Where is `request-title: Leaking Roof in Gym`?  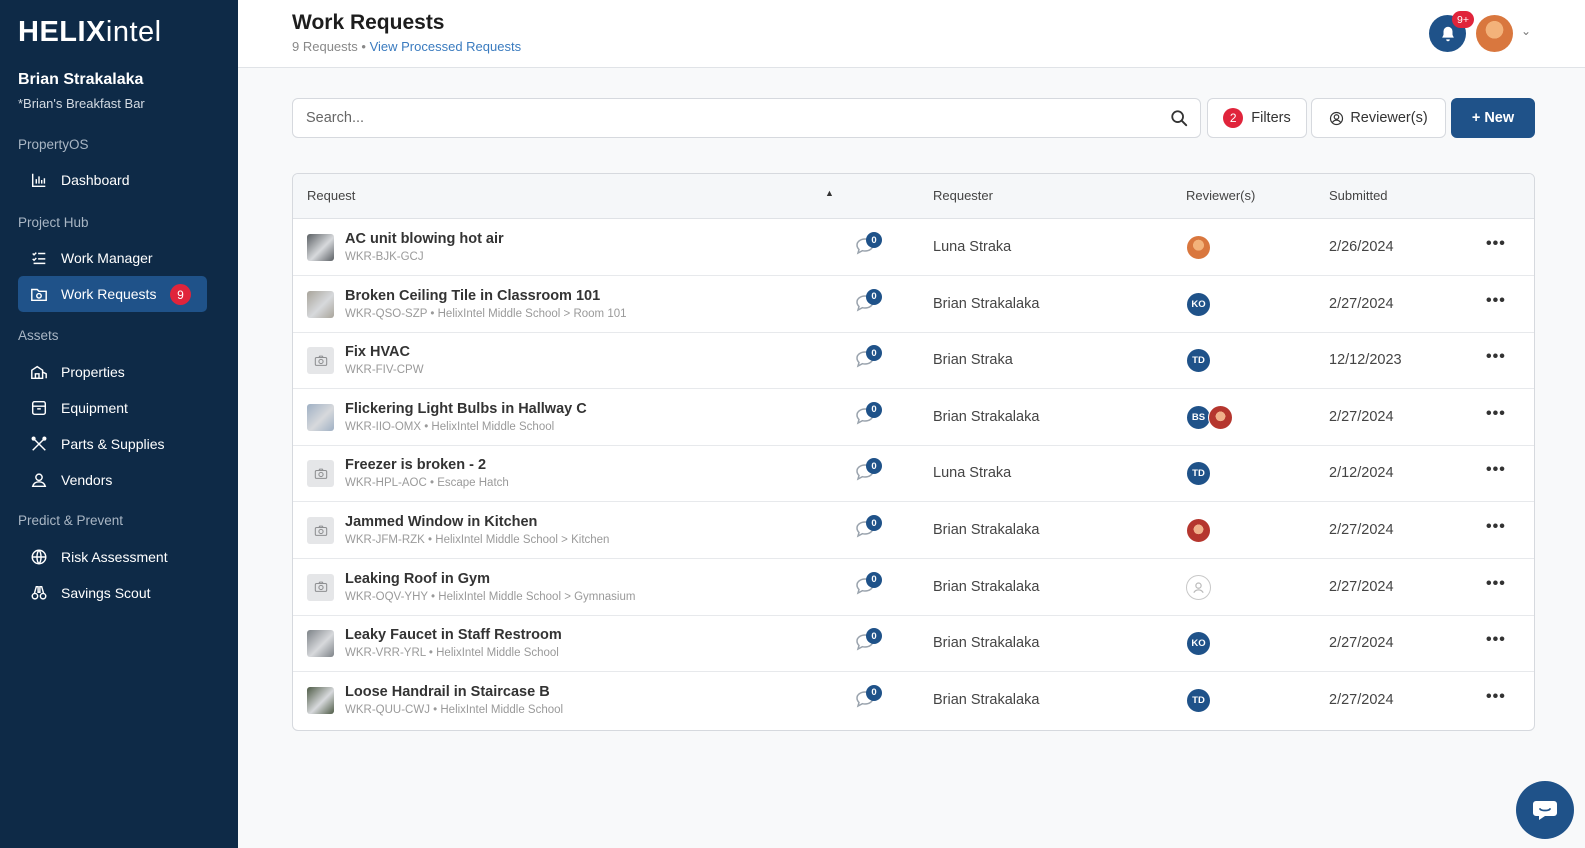 request-title: Leaking Roof in Gym is located at coordinates (417, 579).